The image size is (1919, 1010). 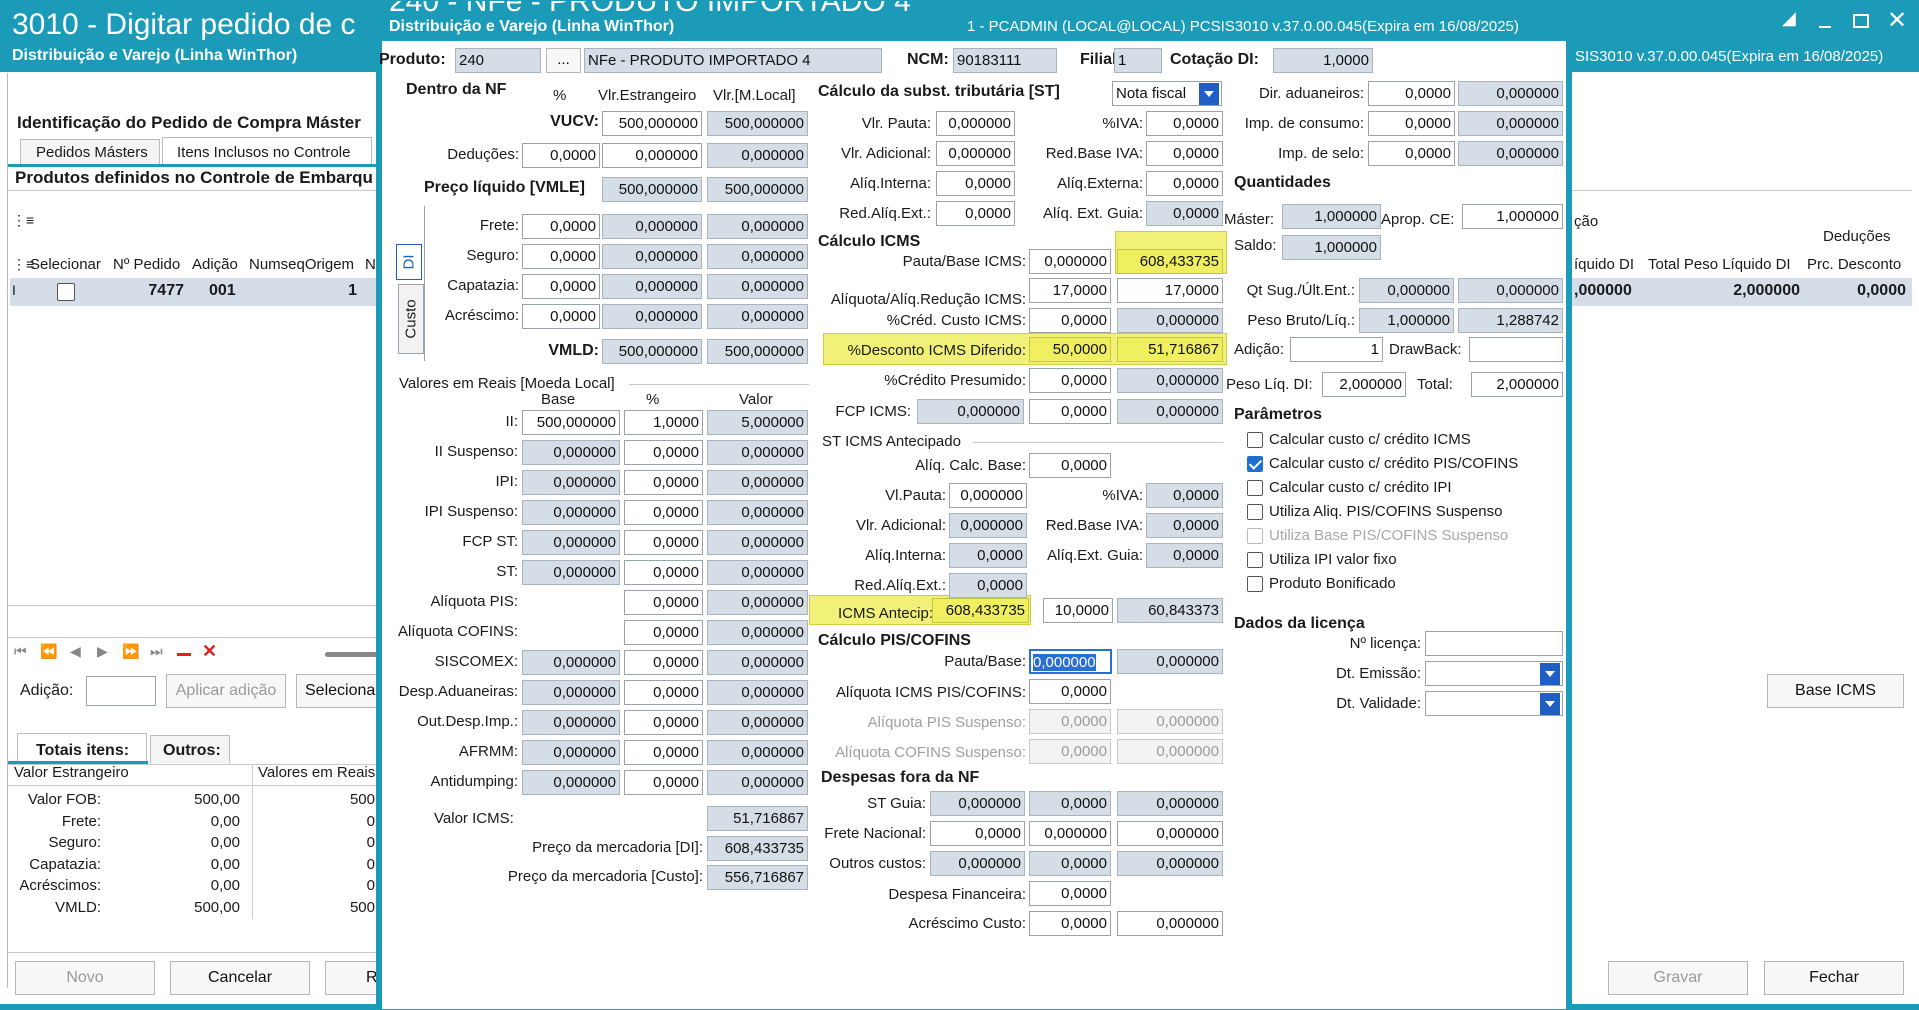 What do you see at coordinates (1170, 349) in the screenshot?
I see `desc-dif-2: 51,716867` at bounding box center [1170, 349].